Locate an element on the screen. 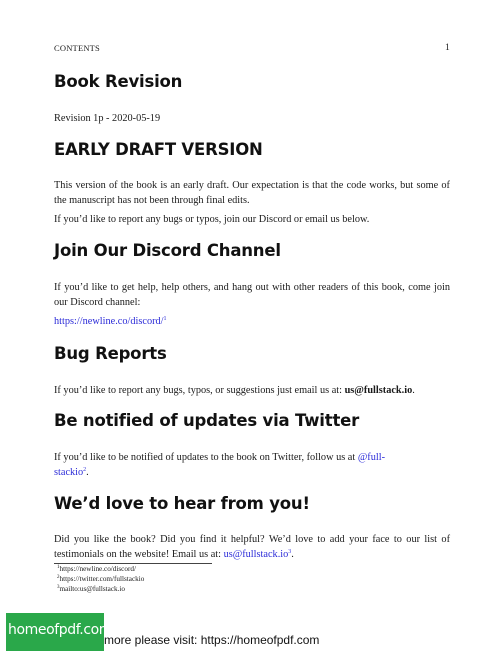 The width and height of the screenshot is (504, 656). bug-reports-email: us@fullstack.io is located at coordinates (378, 390).